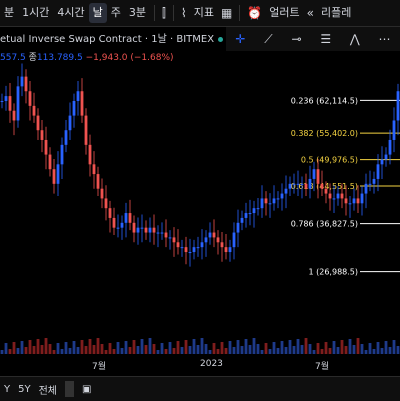 This screenshot has height=401, width=400. What do you see at coordinates (24, 389) in the screenshot?
I see `range-5y: 5Y` at bounding box center [24, 389].